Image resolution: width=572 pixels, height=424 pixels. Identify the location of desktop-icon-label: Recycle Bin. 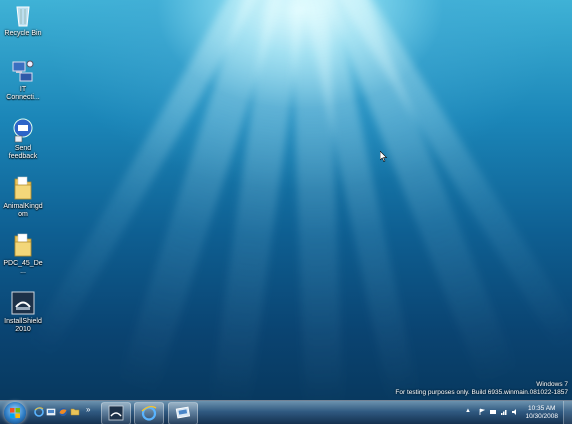
(23, 33).